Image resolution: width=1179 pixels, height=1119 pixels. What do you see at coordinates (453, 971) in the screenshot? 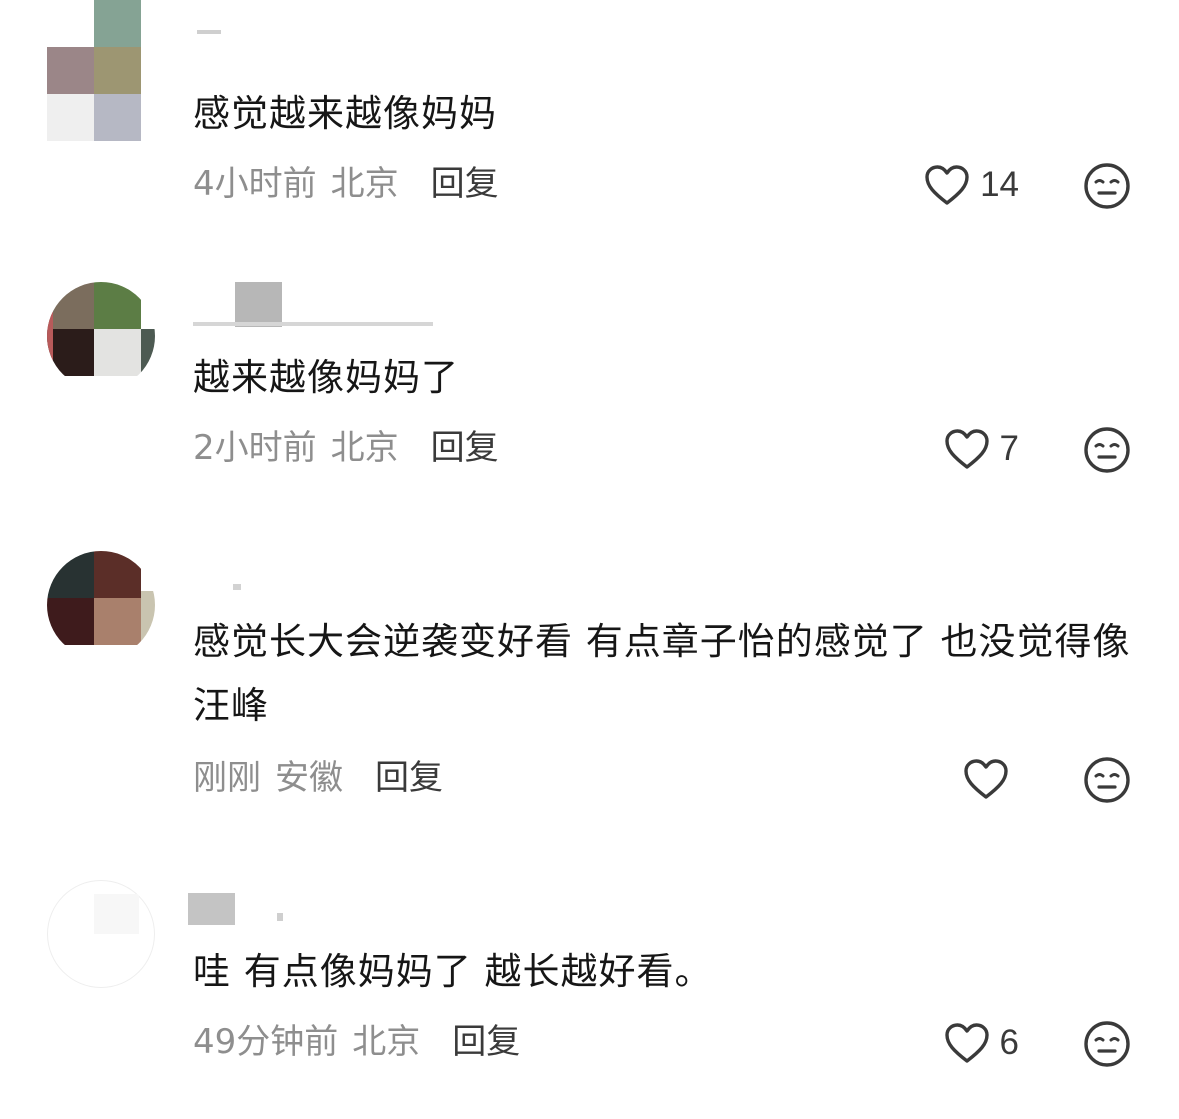
I see `comment-text: 哇 有点像妈妈了 越长越好看。` at bounding box center [453, 971].